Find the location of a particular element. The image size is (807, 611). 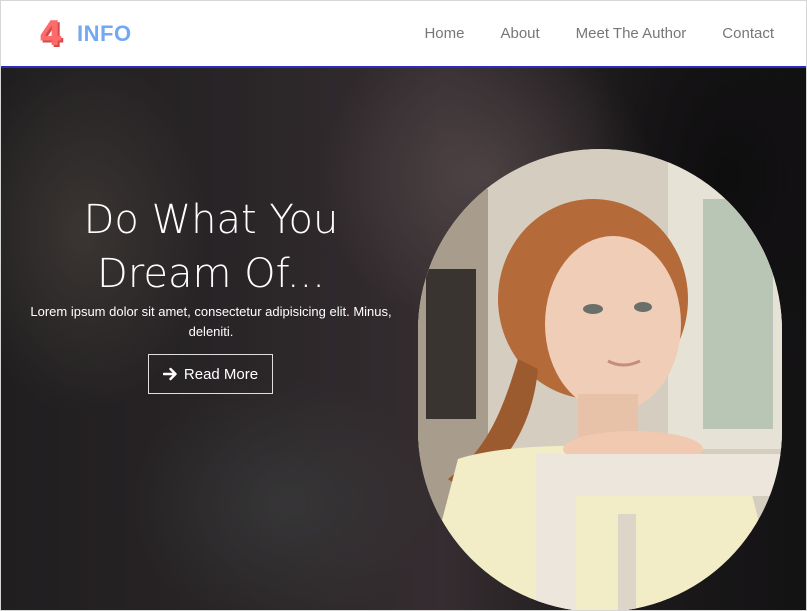

nav-item-contact: Contact is located at coordinates (748, 33).